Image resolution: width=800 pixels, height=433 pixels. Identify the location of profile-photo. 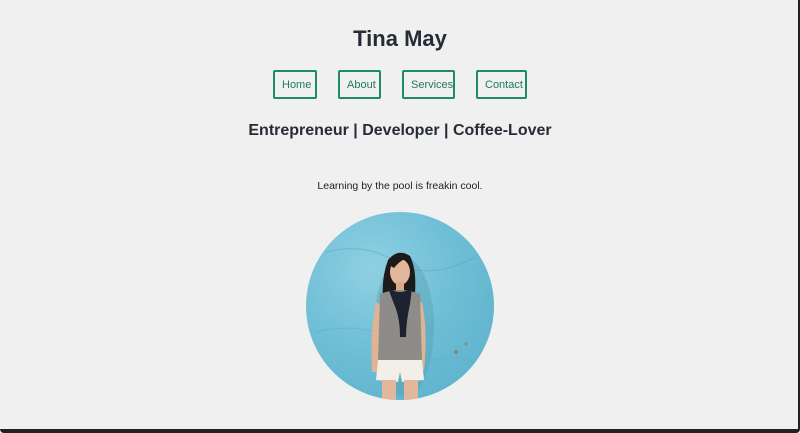
(400, 306).